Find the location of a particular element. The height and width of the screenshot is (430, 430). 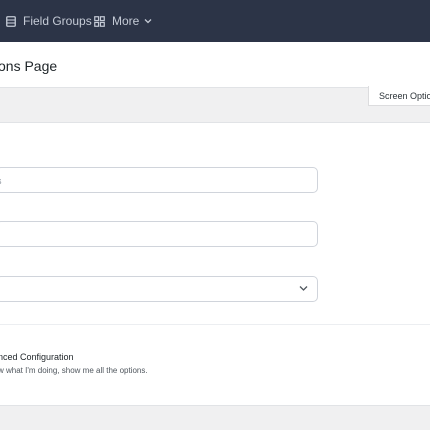

text-field-1: s is located at coordinates (159, 180).